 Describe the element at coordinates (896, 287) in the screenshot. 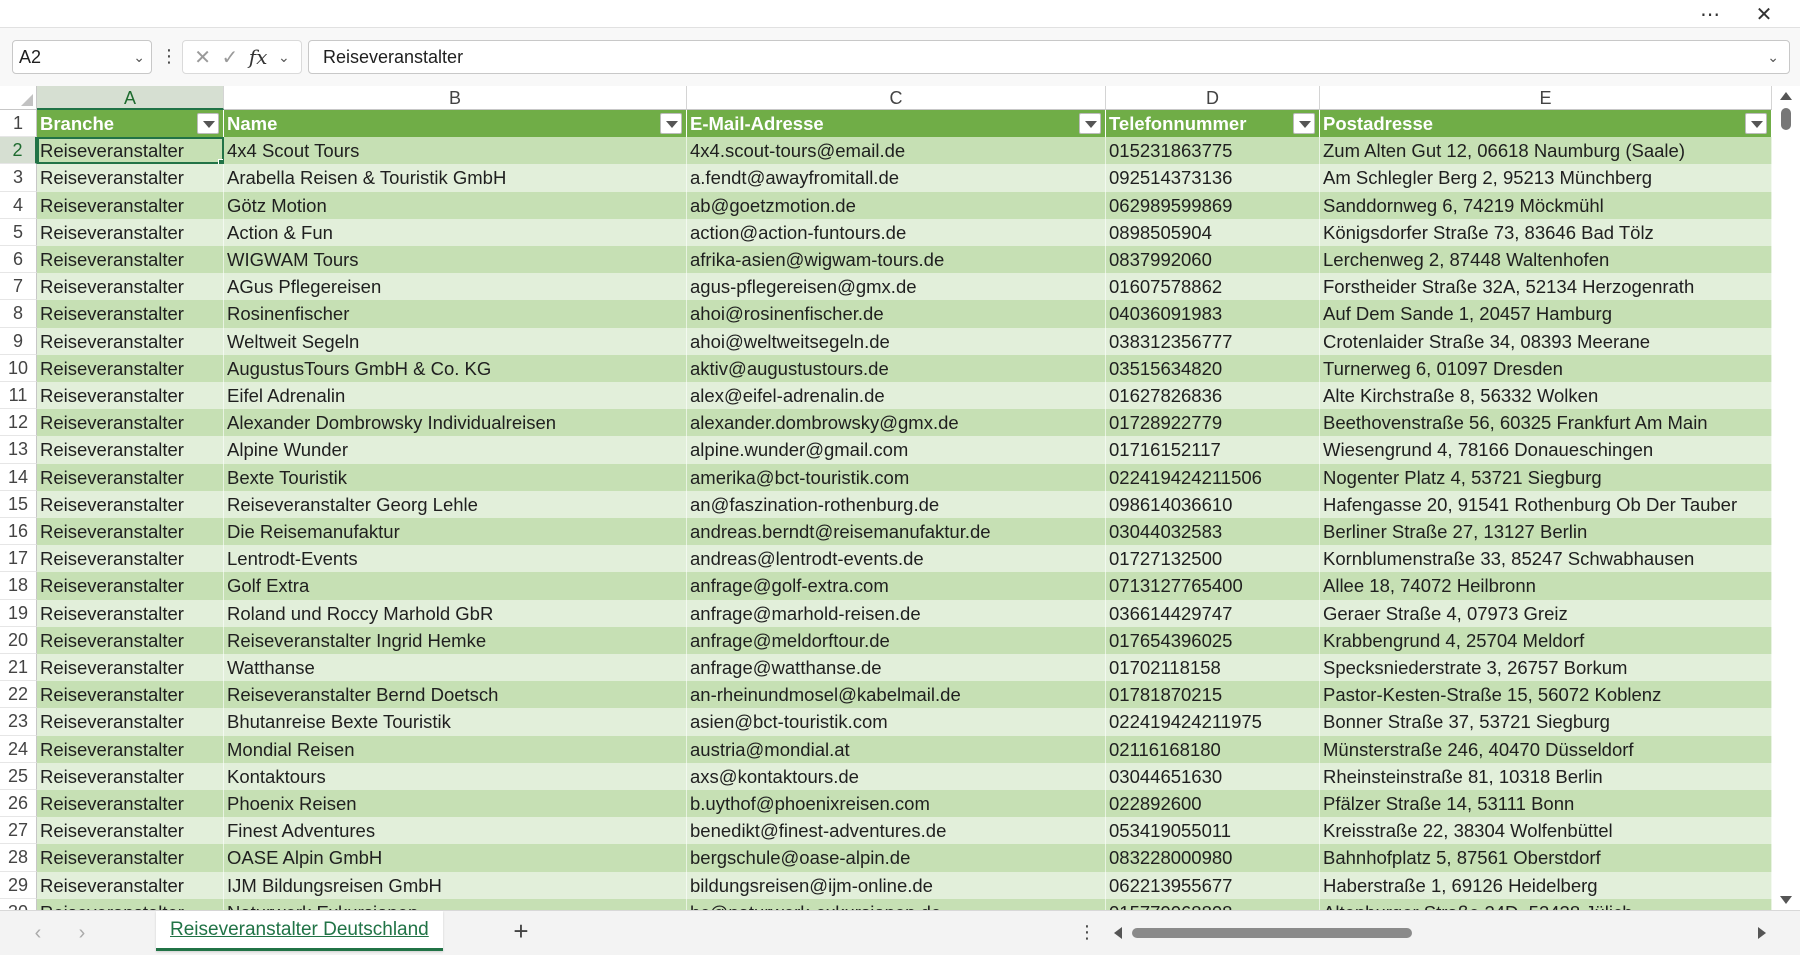

I see `cell-email: agus-pflegereisen@gmx.de` at that location.